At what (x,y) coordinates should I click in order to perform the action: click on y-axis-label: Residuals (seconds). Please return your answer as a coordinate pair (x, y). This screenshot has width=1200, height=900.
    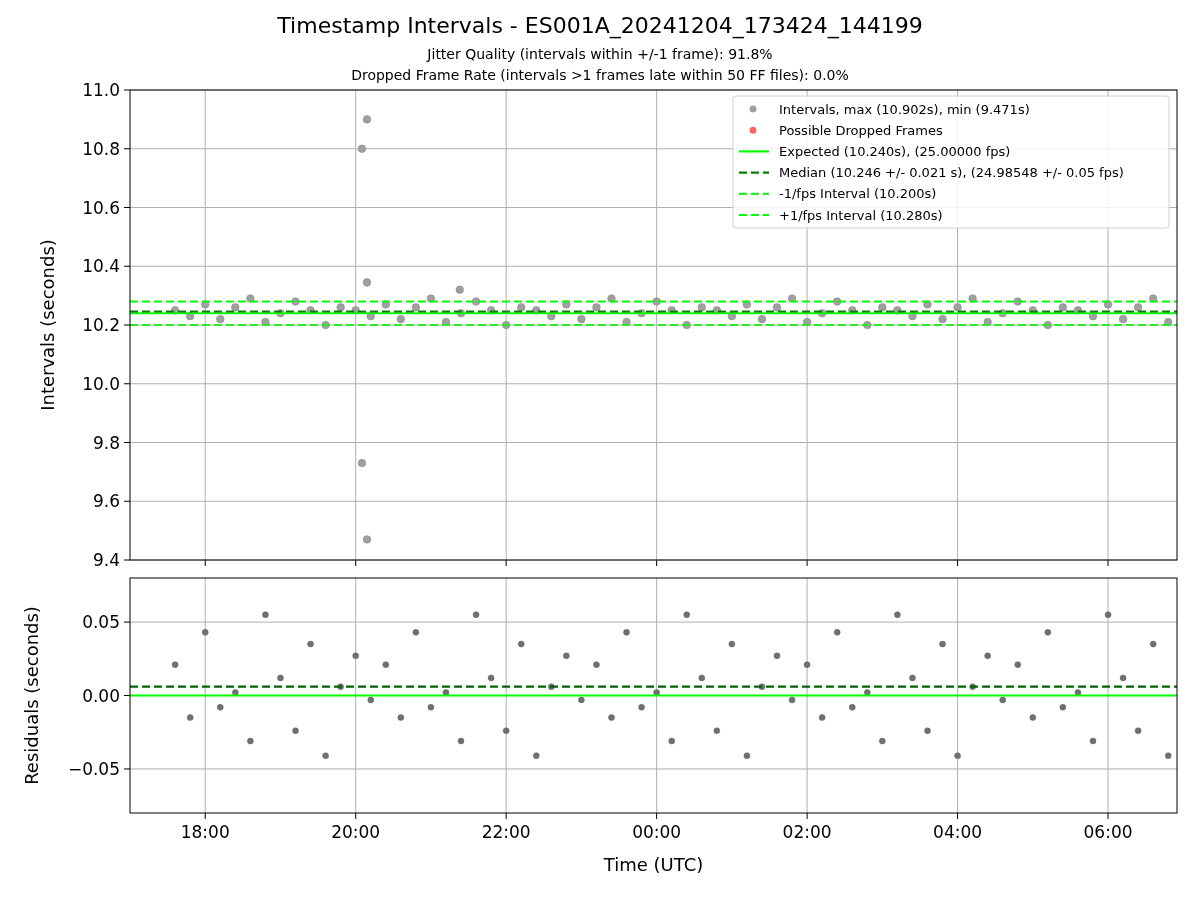
    Looking at the image, I should click on (31, 695).